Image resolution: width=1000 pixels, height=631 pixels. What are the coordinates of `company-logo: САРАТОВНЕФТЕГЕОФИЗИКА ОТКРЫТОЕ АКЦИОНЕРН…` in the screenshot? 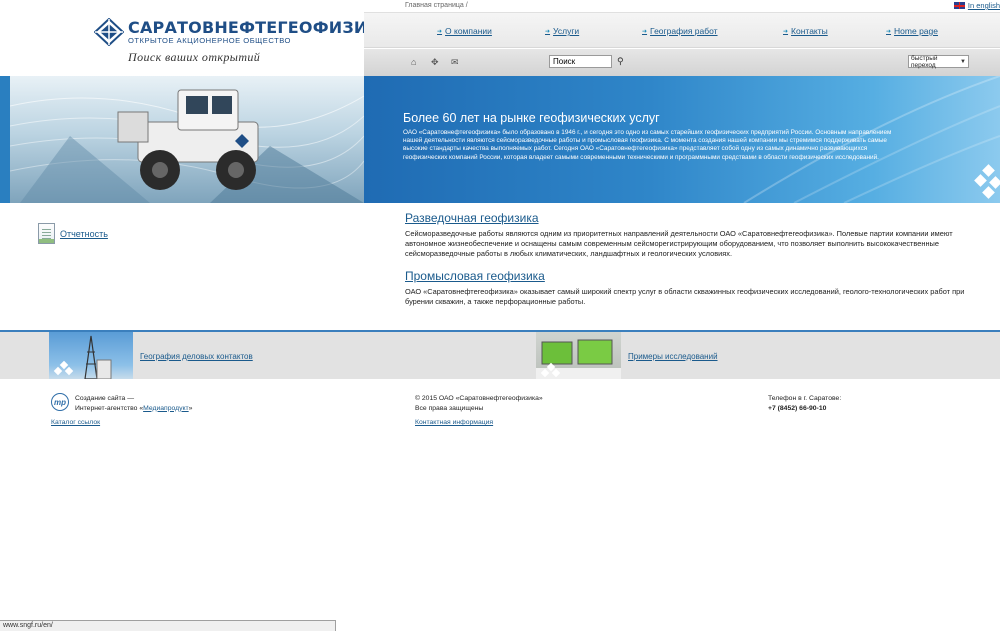 It's located at (243, 32).